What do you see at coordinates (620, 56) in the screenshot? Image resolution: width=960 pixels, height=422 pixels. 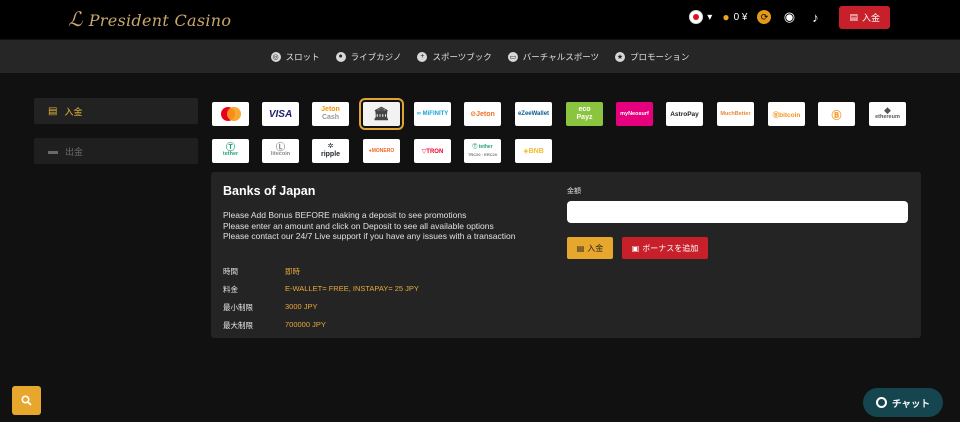 I see `promotion-icon: ★` at bounding box center [620, 56].